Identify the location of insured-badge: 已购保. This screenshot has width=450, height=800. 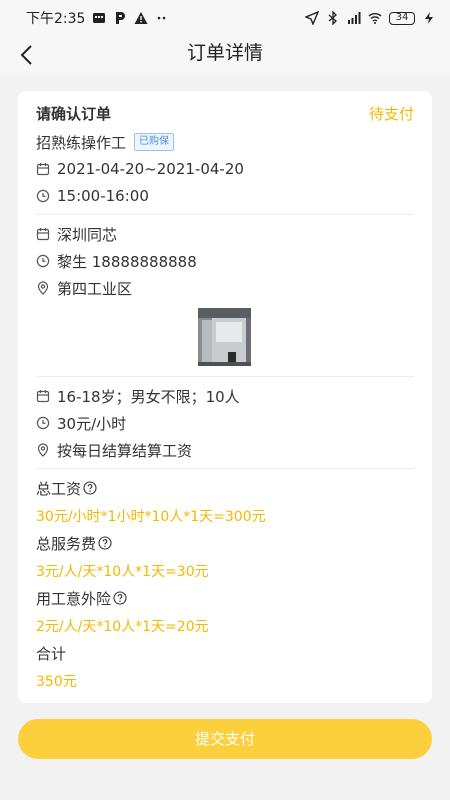
(154, 142).